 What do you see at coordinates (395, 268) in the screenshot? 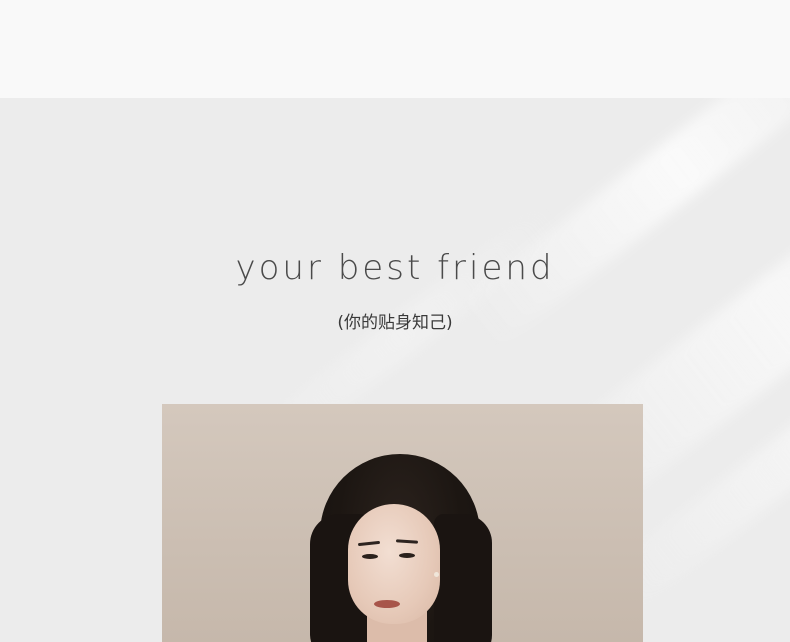
I see `hero-headline: your best friend` at bounding box center [395, 268].